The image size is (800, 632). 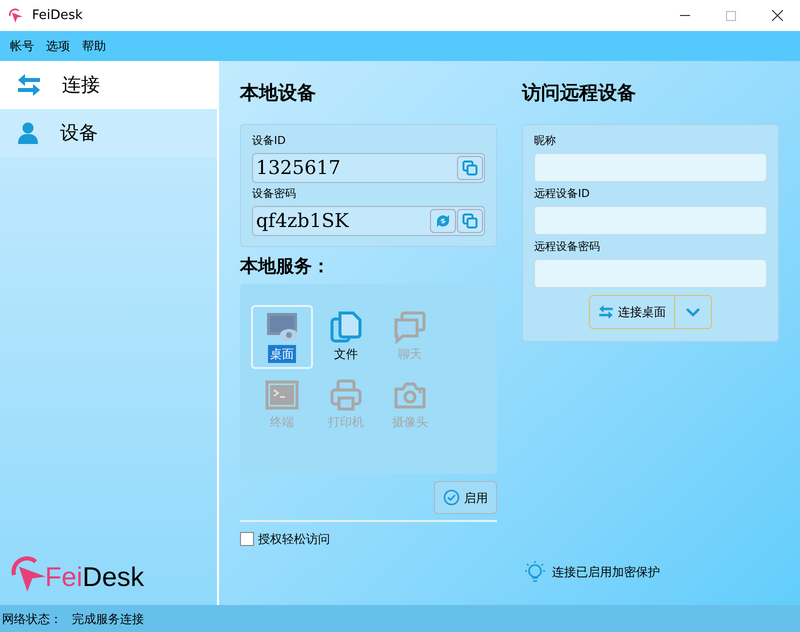 What do you see at coordinates (278, 93) in the screenshot?
I see `section-title: 本地设备` at bounding box center [278, 93].